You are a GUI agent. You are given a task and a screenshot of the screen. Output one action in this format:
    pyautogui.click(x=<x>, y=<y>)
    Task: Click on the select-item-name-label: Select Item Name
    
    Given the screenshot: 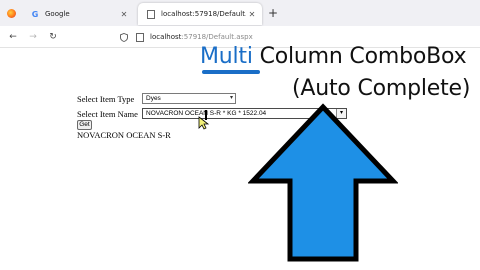 What is the action you would take?
    pyautogui.click(x=107, y=114)
    